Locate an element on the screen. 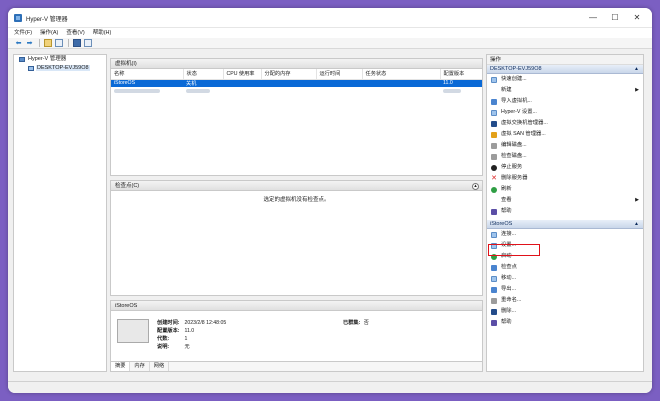  action-label: 帮助 is located at coordinates (506, 322).